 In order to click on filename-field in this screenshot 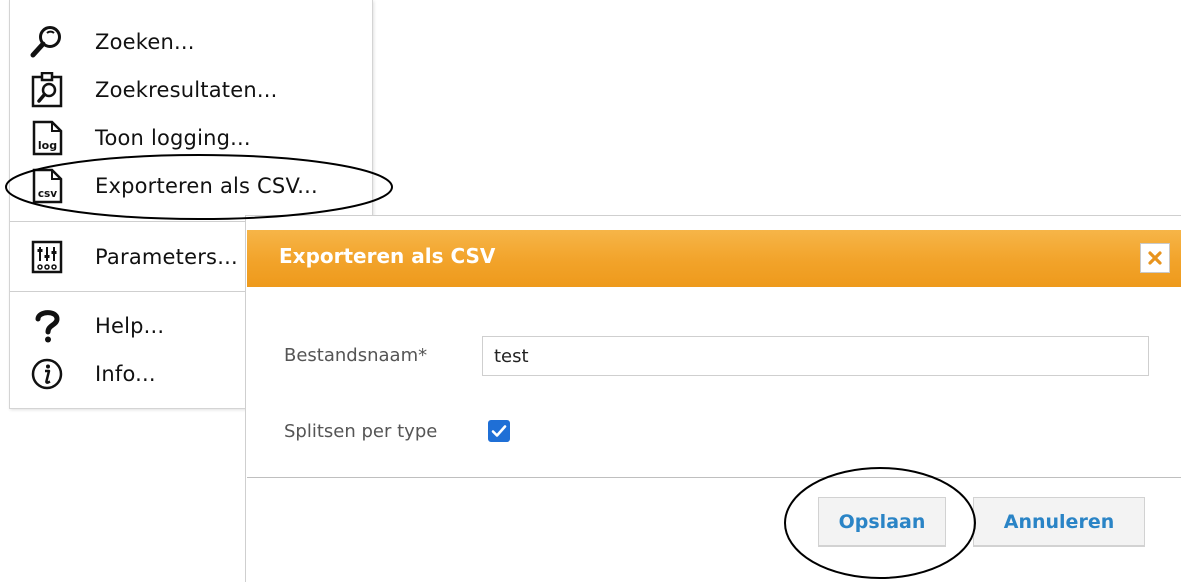, I will do `click(815, 356)`.